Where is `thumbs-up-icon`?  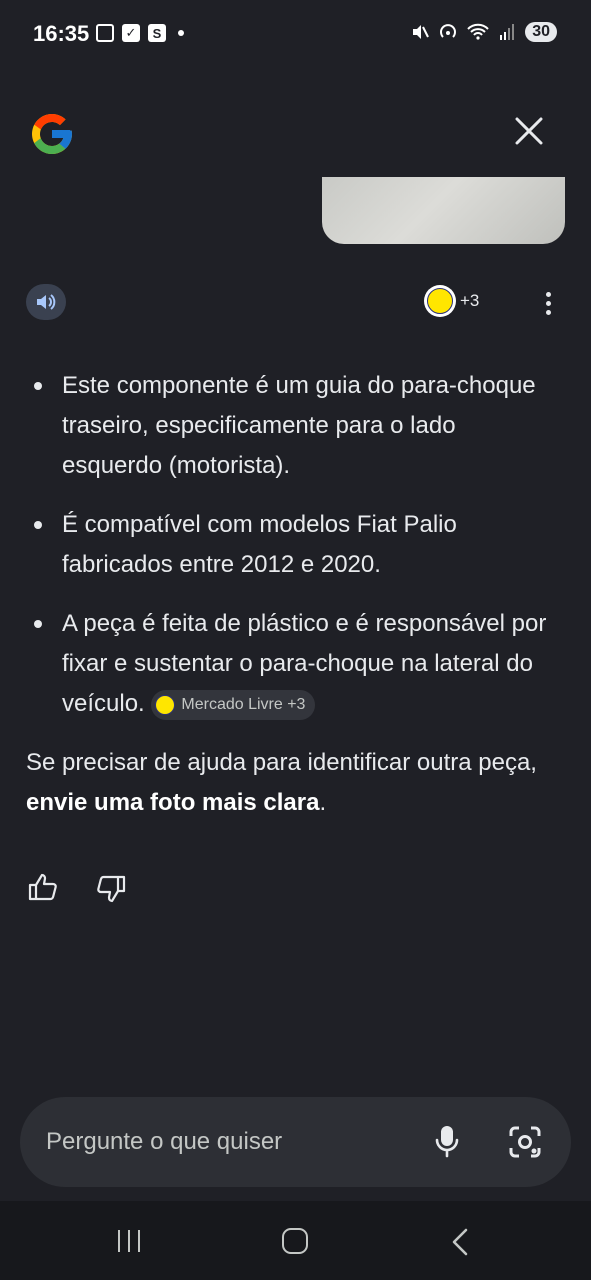
thumbs-up-icon is located at coordinates (43, 887).